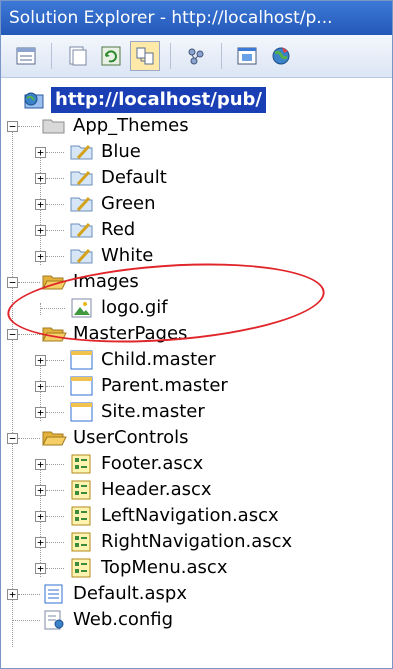 This screenshot has height=669, width=393. Describe the element at coordinates (130, 593) in the screenshot. I see `tree-item-label: Default.aspx` at that location.